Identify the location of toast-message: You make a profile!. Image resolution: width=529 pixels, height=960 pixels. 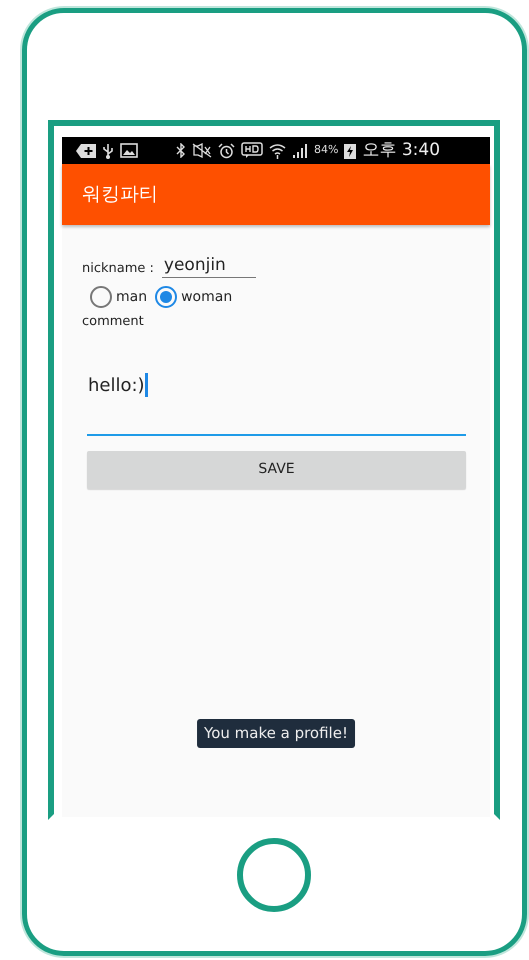
(276, 733).